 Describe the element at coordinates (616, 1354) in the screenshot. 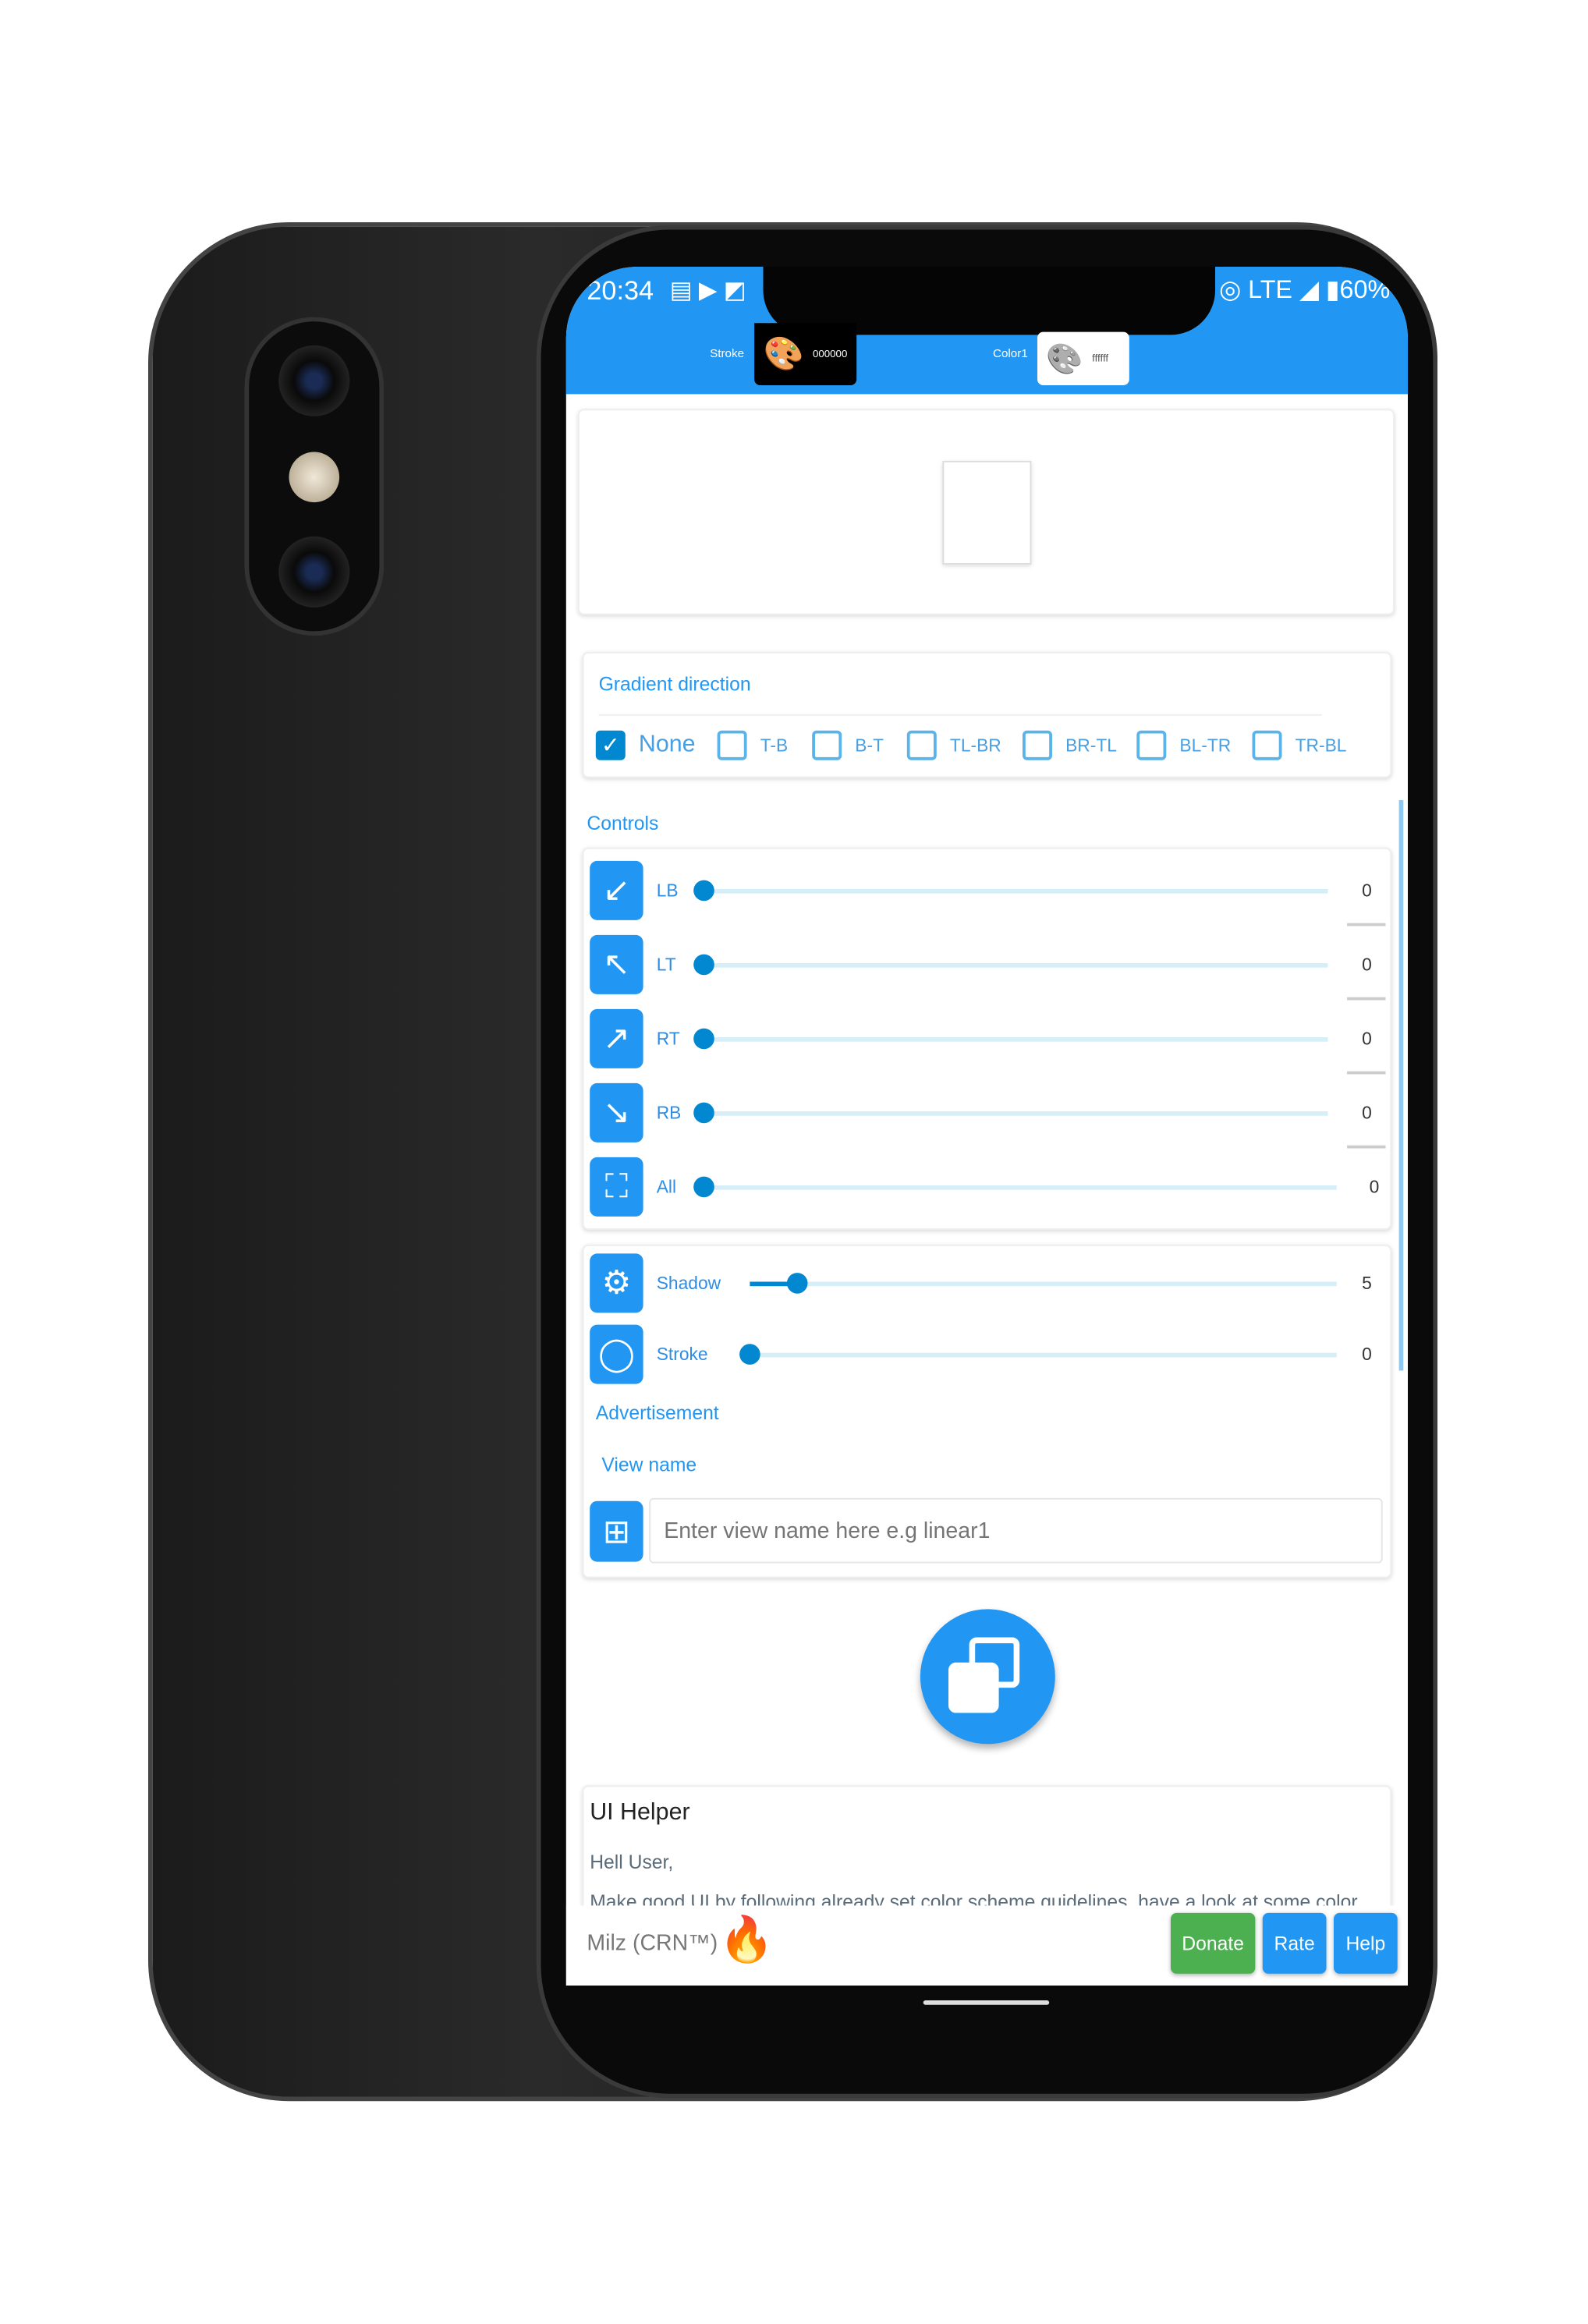

I see `stroke-circle-icon: ◯` at that location.